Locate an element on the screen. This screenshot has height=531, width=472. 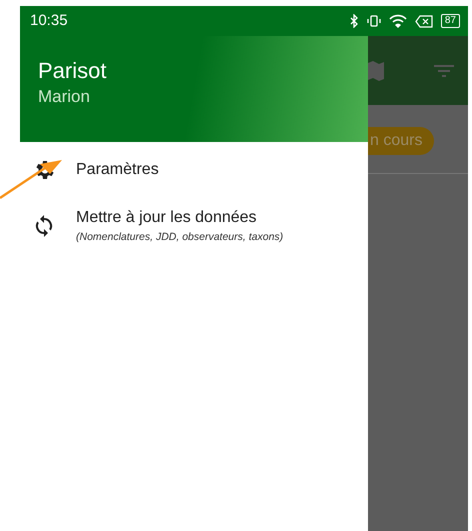
drawer-menu-item: Mettre à jour les données (Nomenclatures, JDD, observateurs, taxons) is located at coordinates (194, 226).